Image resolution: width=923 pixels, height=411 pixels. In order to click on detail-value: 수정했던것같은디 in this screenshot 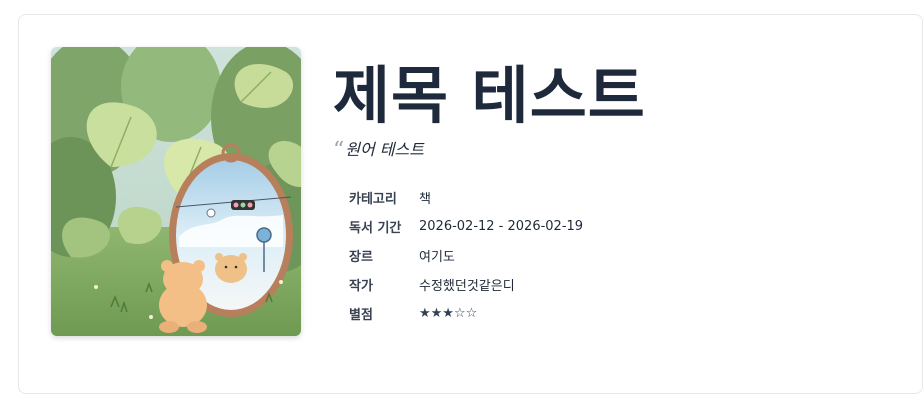, I will do `click(467, 286)`.